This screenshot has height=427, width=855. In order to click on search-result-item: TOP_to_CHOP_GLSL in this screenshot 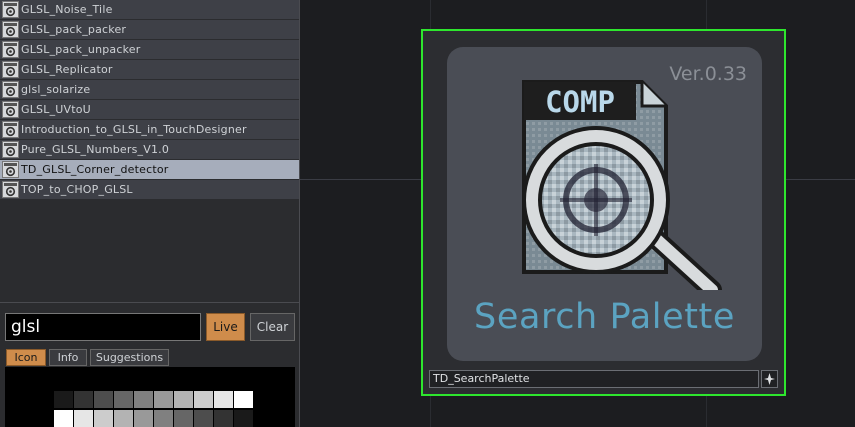, I will do `click(149, 189)`.